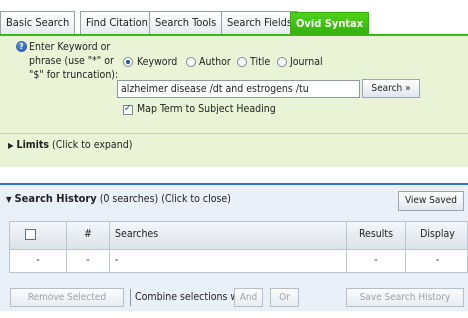 The height and width of the screenshot is (318, 468). What do you see at coordinates (437, 260) in the screenshot?
I see `row-display-cell: -` at bounding box center [437, 260].